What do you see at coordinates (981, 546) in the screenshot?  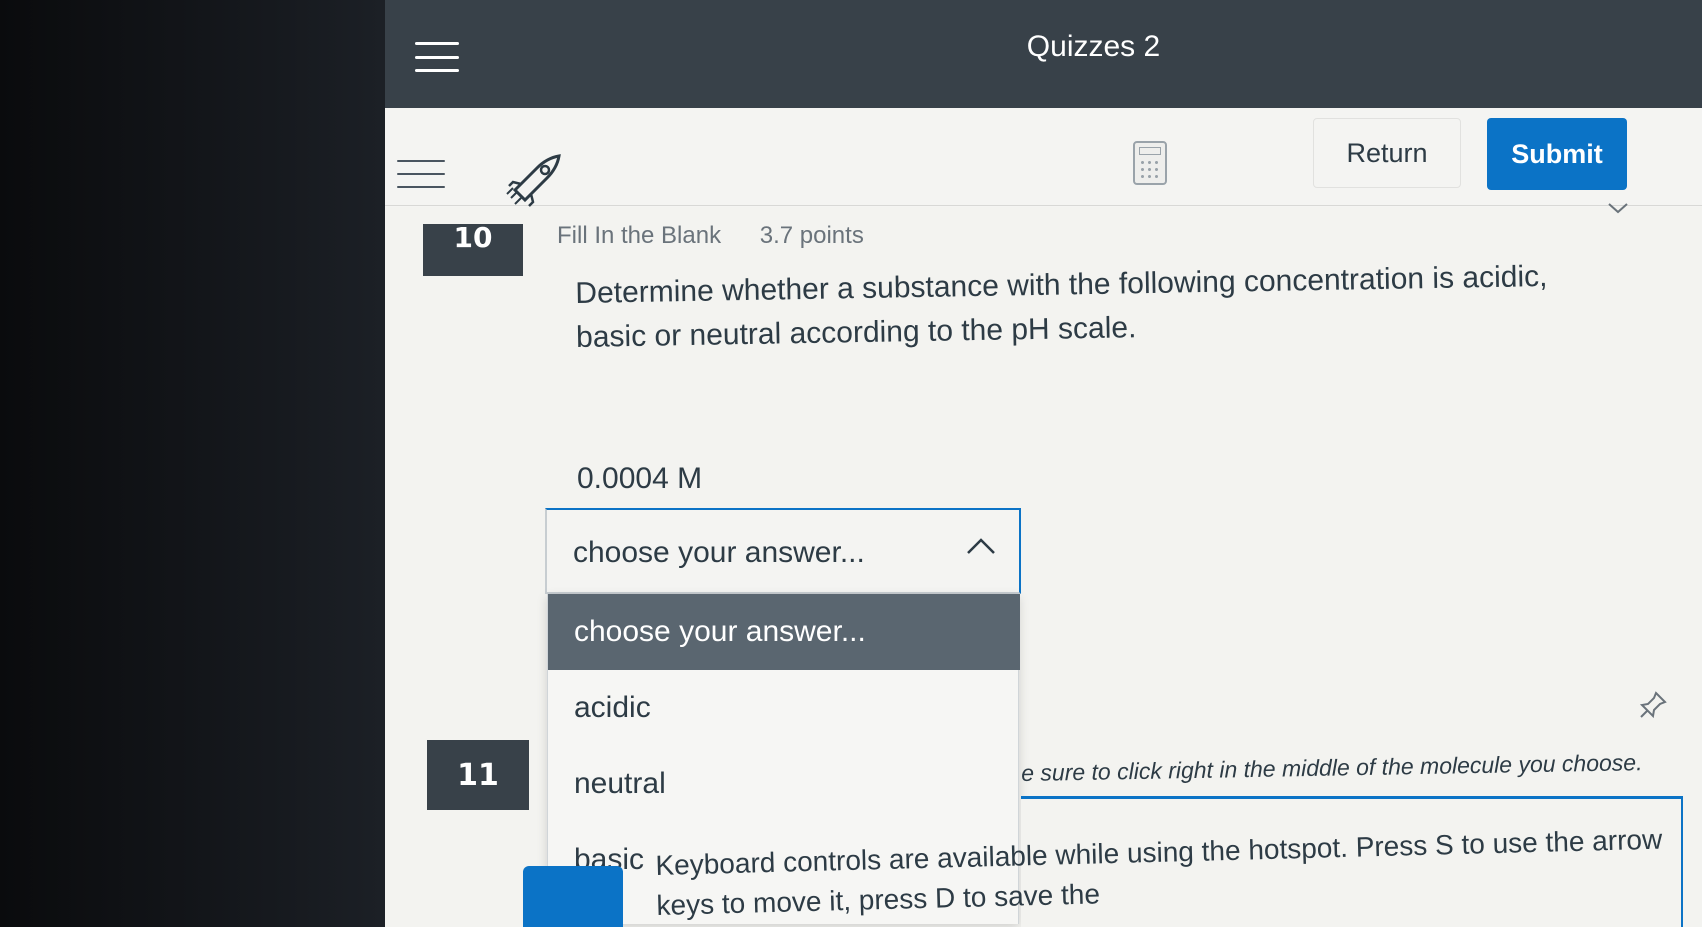 I see `chevron-up-icon` at bounding box center [981, 546].